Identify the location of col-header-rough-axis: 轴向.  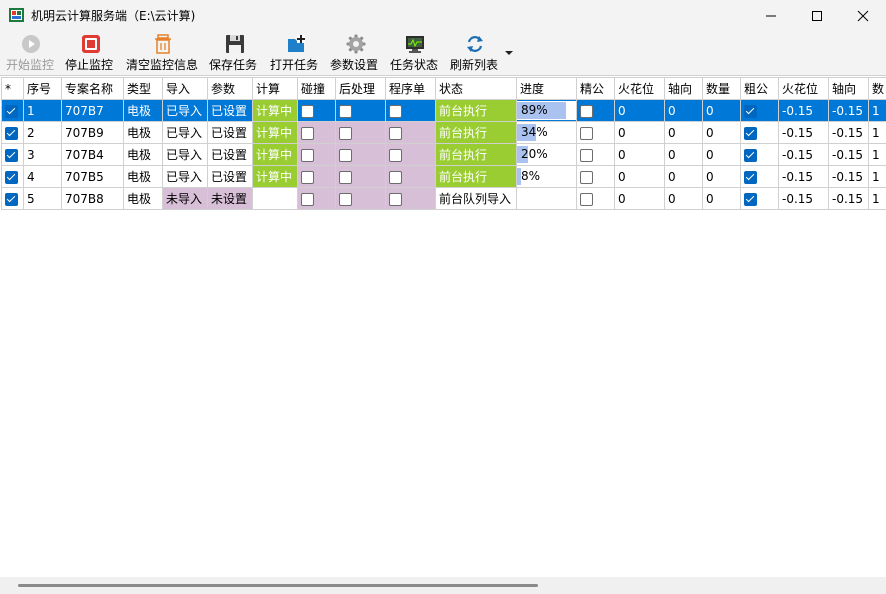
(849, 89).